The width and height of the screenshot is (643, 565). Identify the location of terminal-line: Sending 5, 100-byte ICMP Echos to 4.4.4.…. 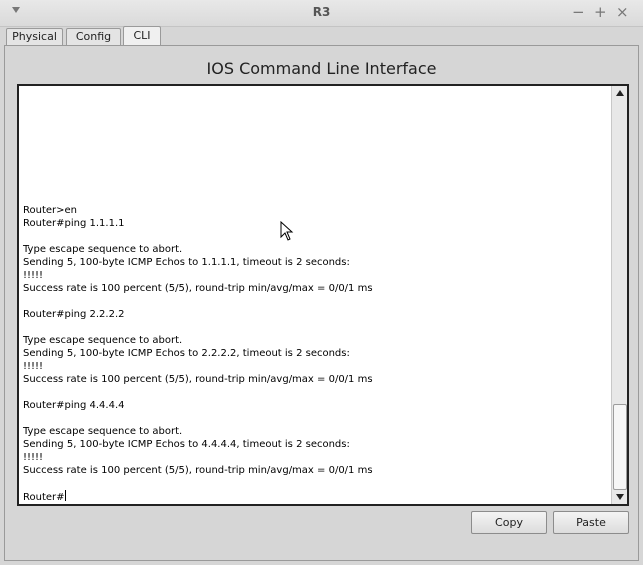
(186, 444).